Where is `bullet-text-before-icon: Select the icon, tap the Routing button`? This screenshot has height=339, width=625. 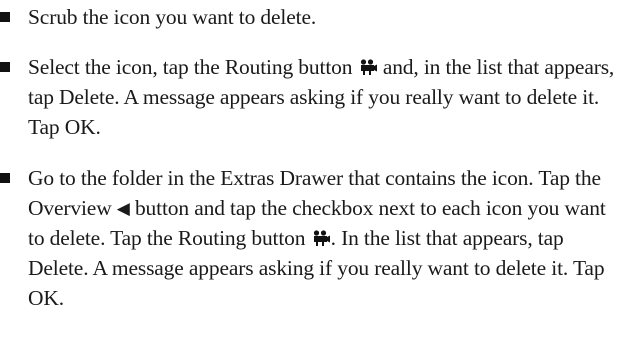
bullet-text-before-icon: Select the icon, tap the Routing button is located at coordinates (193, 67).